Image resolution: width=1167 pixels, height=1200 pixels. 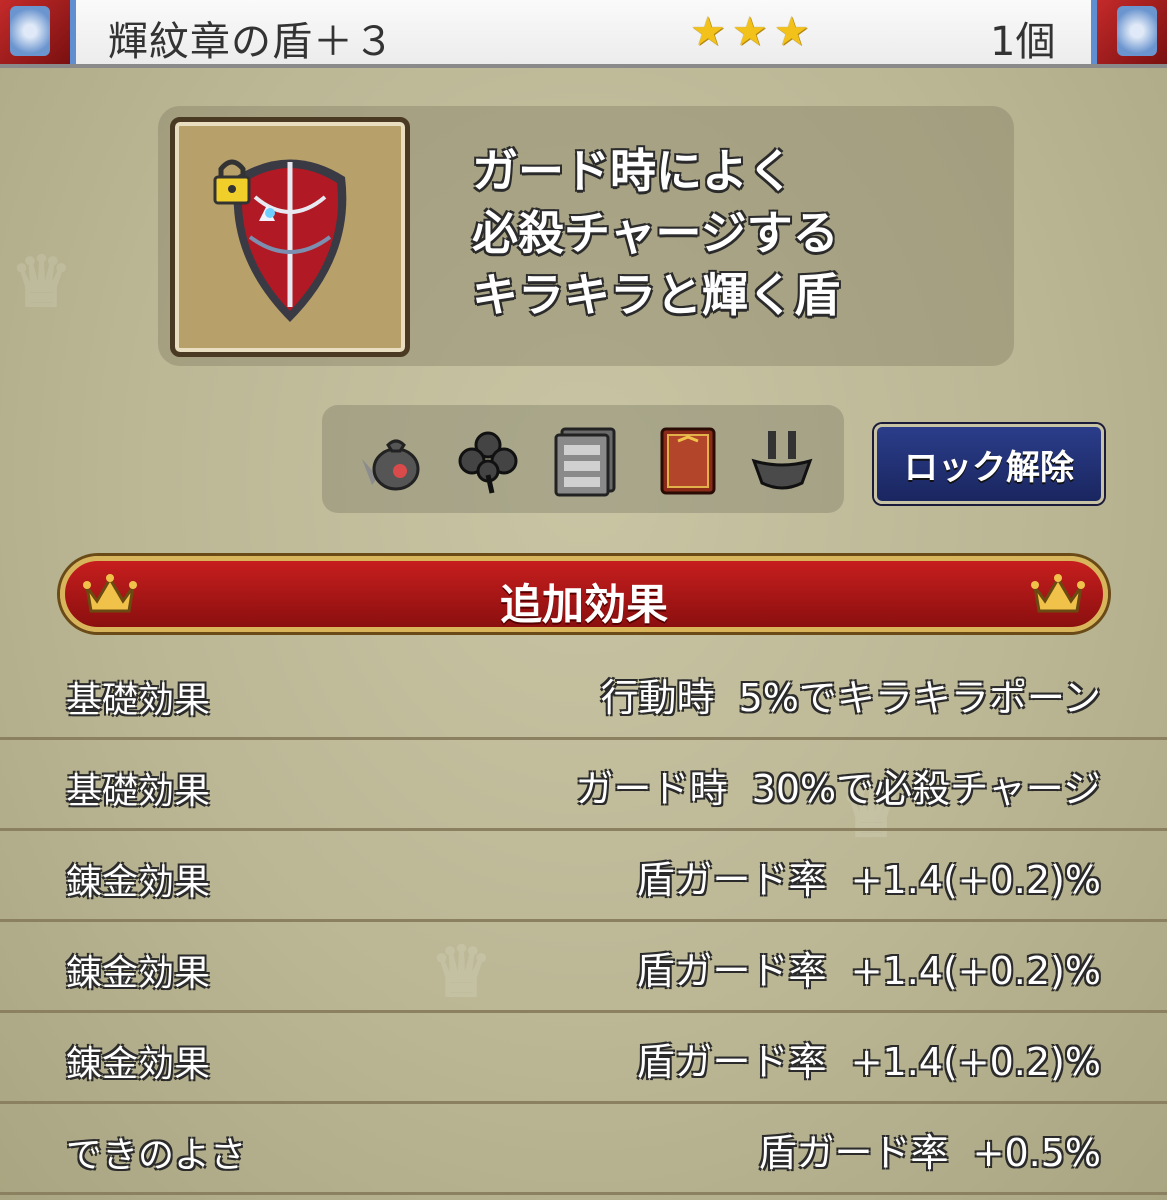 What do you see at coordinates (656, 233) in the screenshot?
I see `item-description: ガード時によく 必殺チャージする キラキラと輝く盾` at bounding box center [656, 233].